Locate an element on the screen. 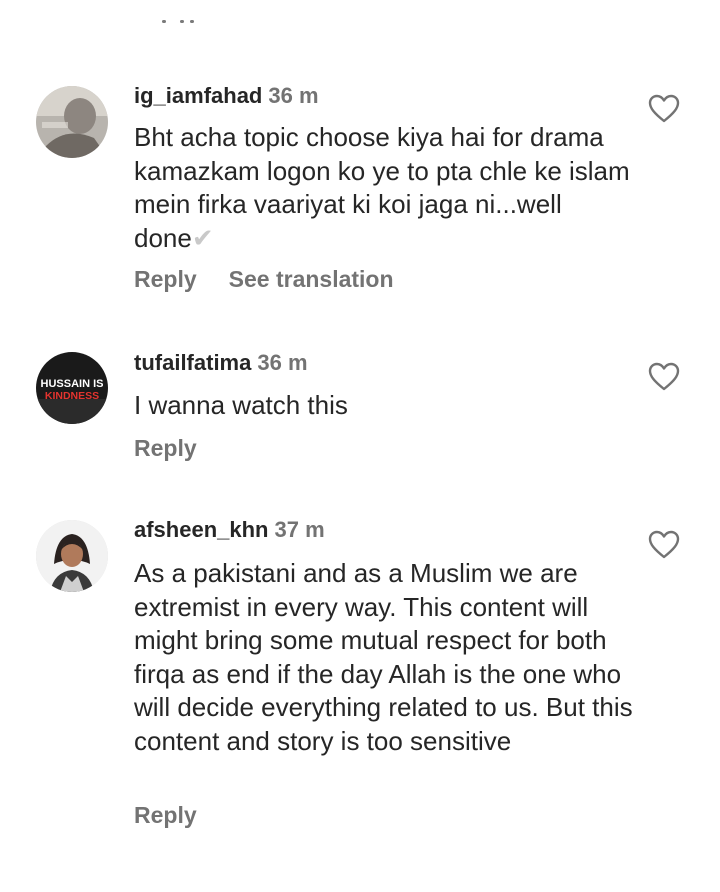  timestamp: 37 m is located at coordinates (299, 529).